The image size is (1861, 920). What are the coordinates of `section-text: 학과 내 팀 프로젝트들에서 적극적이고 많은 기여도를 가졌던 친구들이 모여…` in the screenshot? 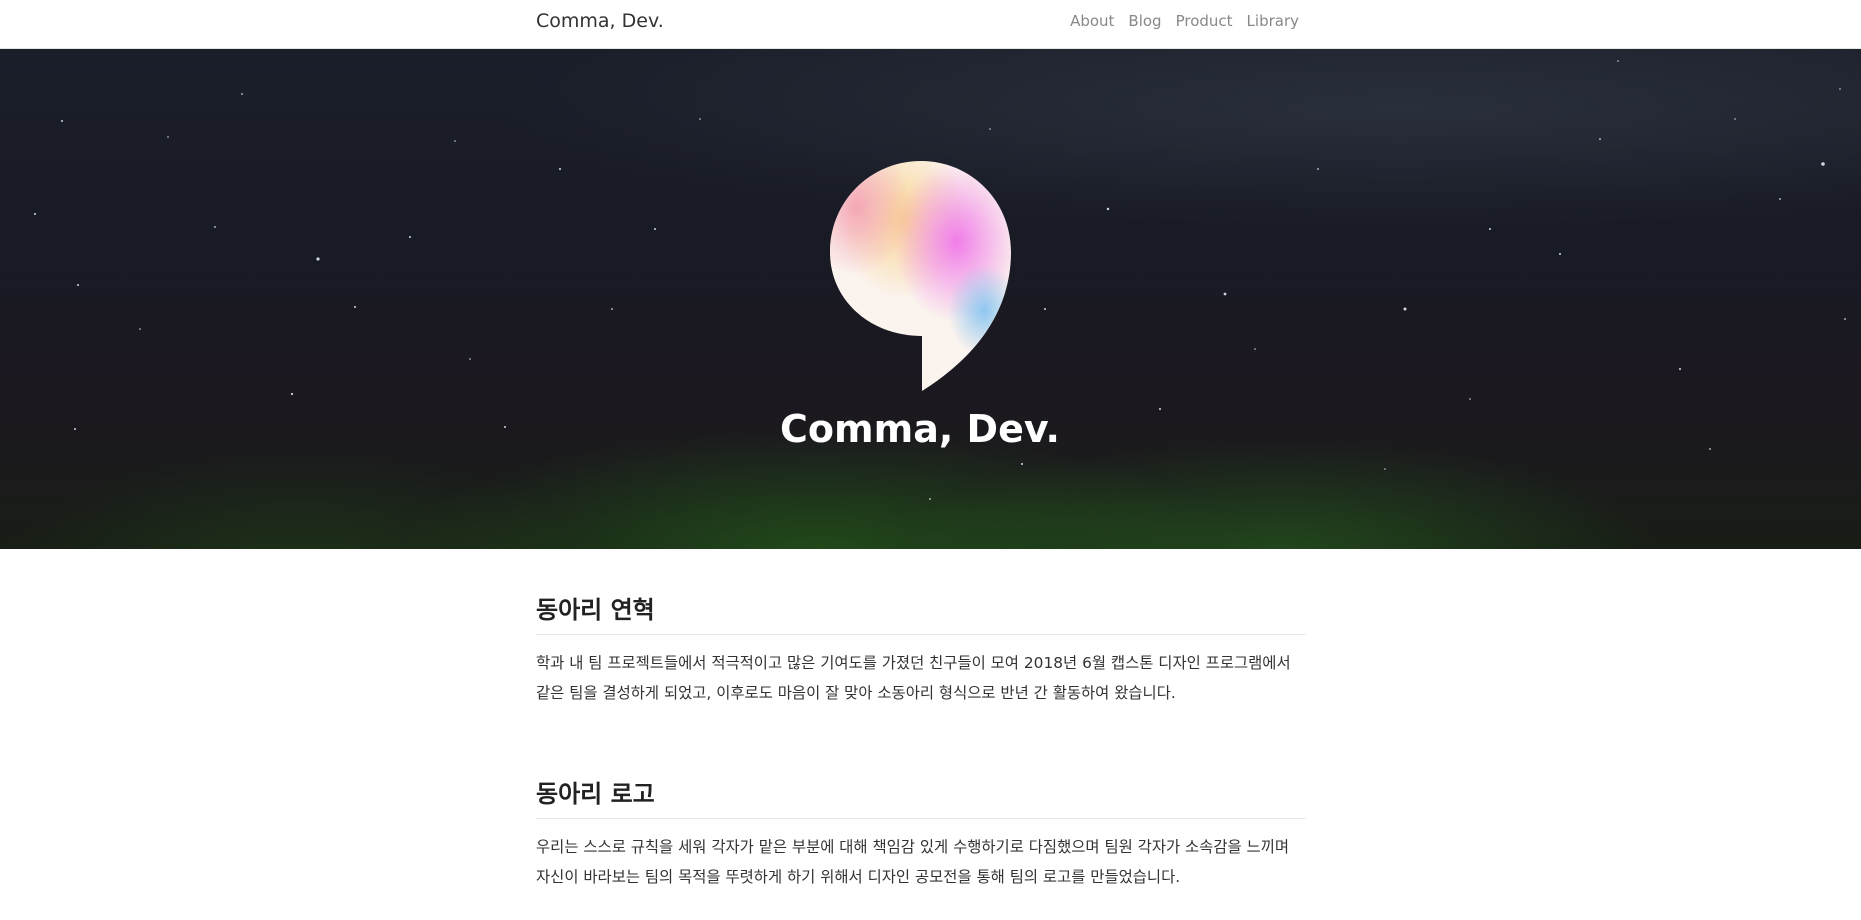 It's located at (913, 678).